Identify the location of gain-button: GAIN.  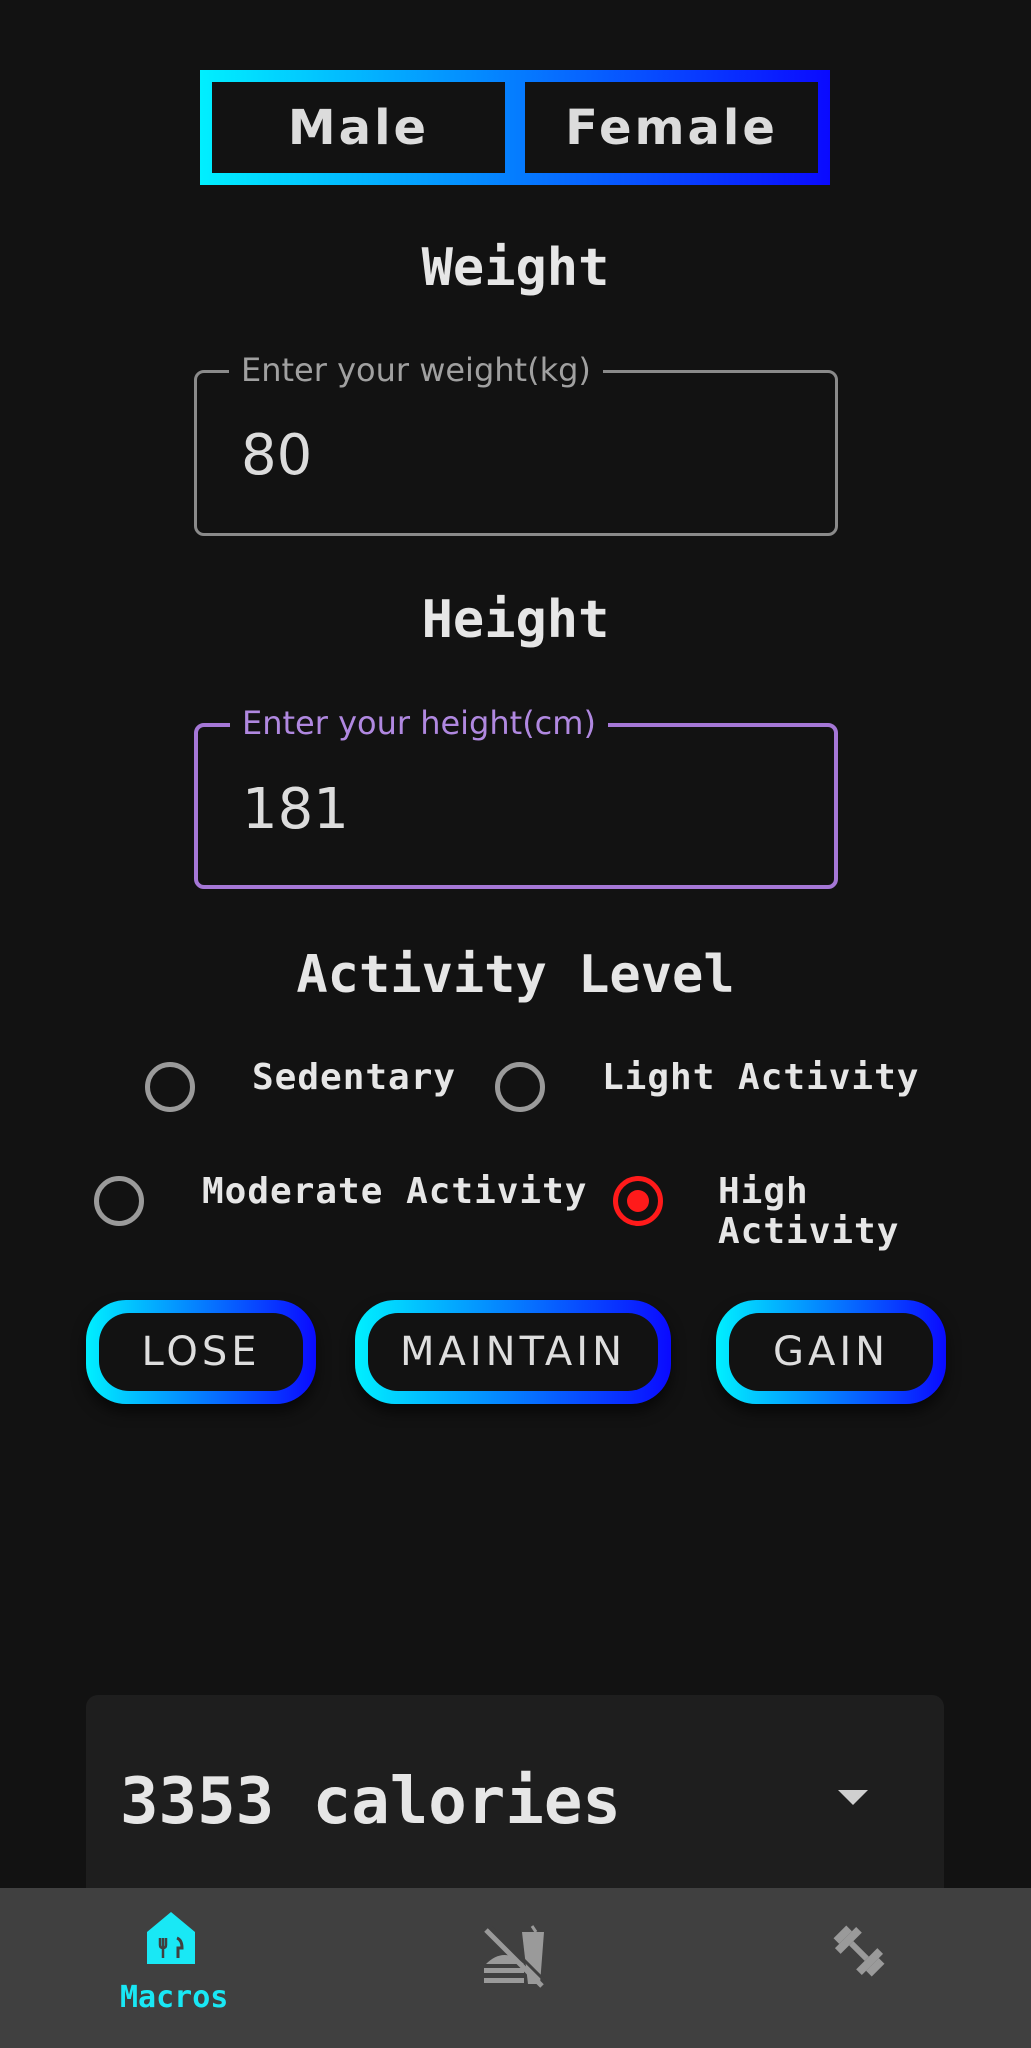
(831, 1352).